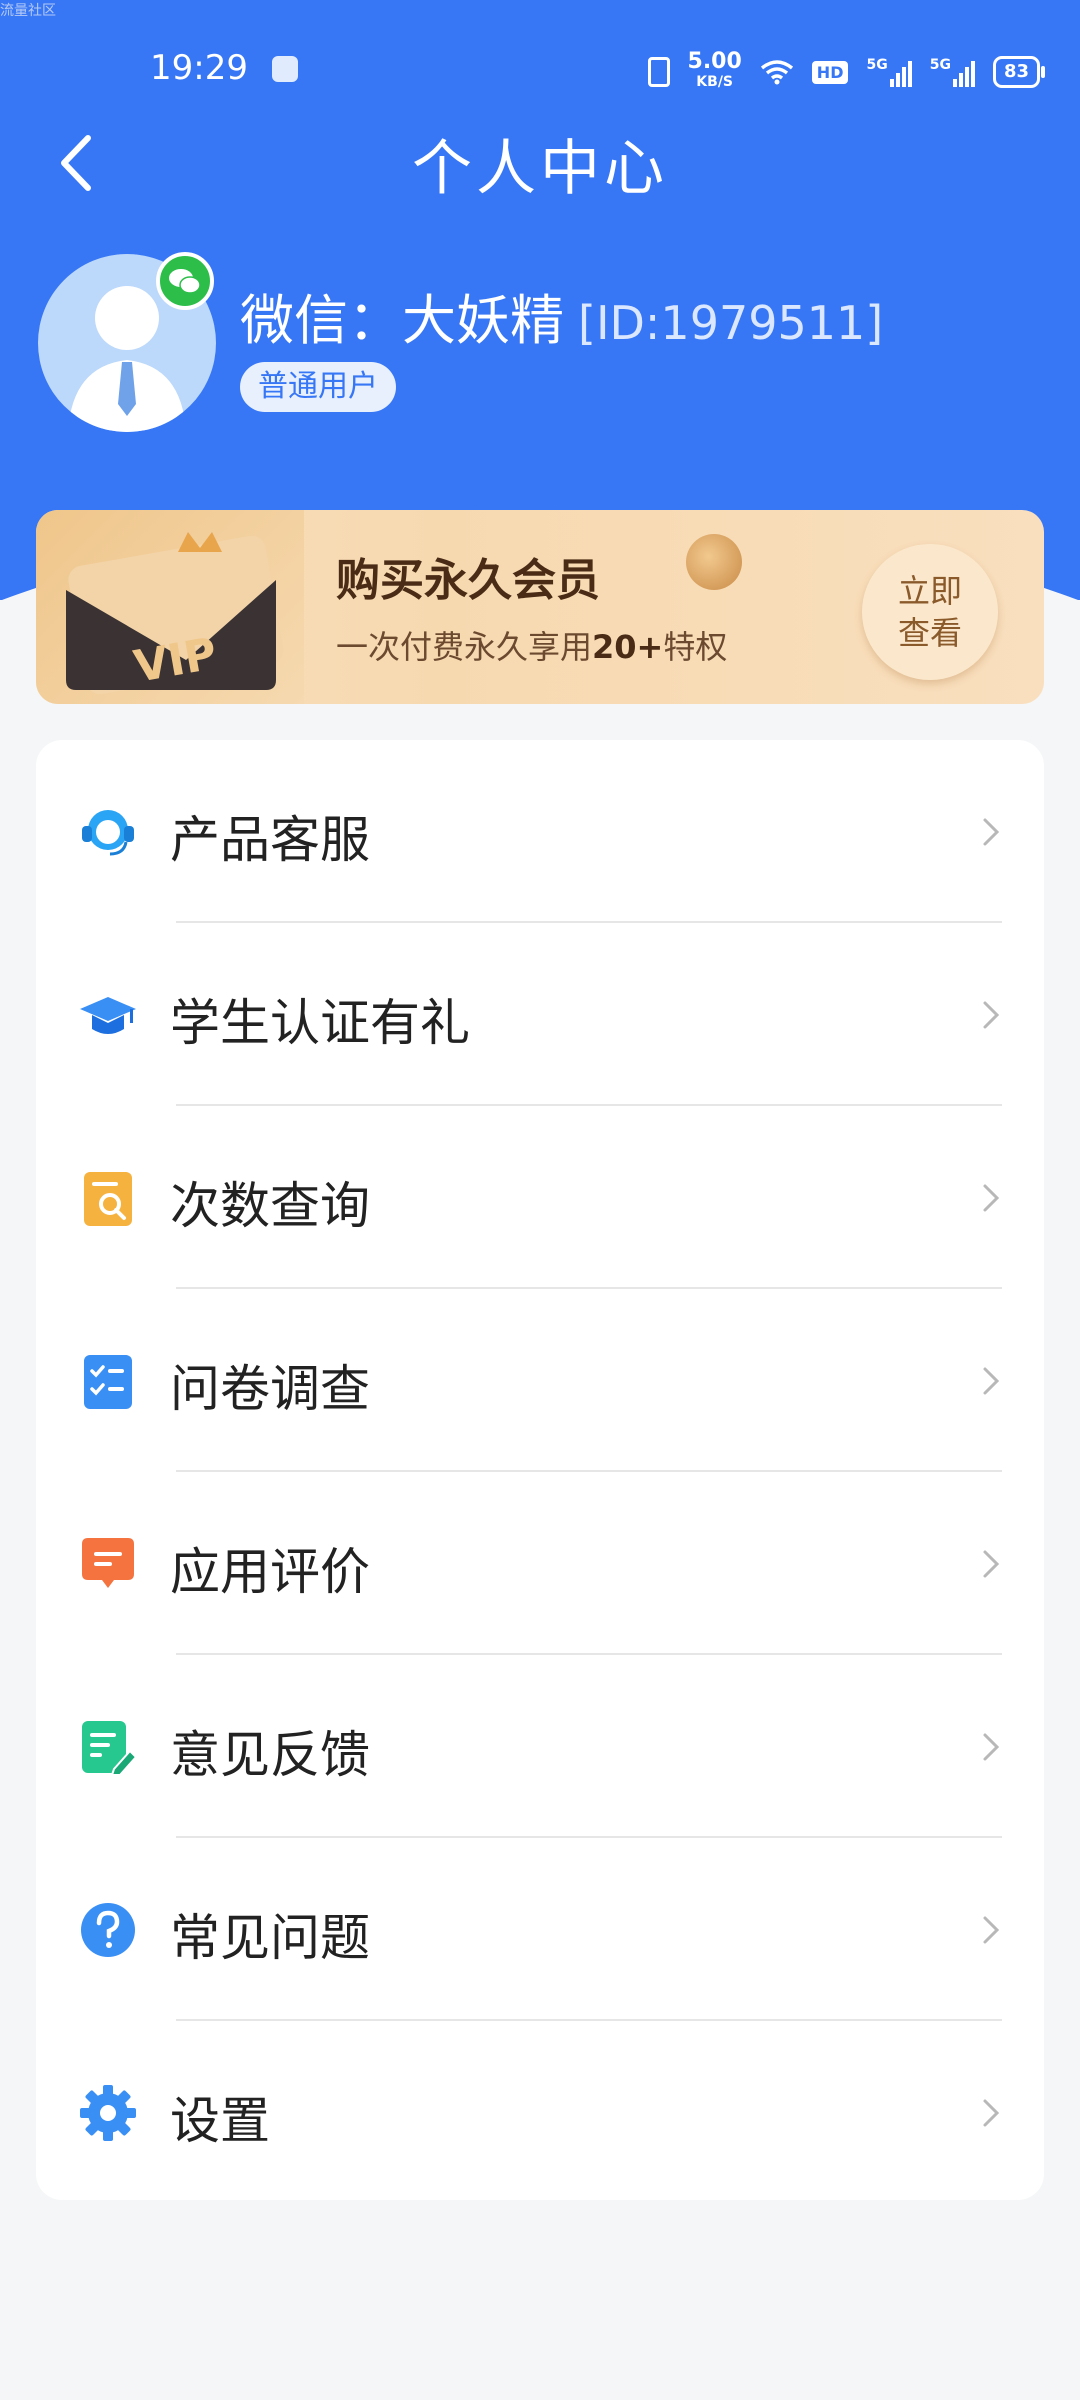 This screenshot has height=2400, width=1080. I want to click on status-icons: 5.00 KB/S HD 5G 5G 83, so click(846, 70).